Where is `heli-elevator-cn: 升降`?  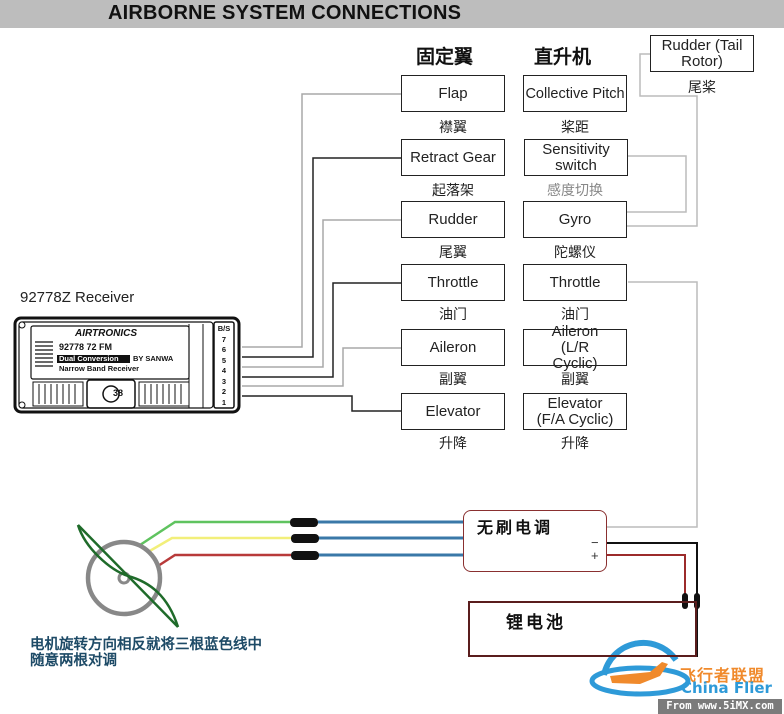
heli-elevator-cn: 升降 is located at coordinates (575, 444).